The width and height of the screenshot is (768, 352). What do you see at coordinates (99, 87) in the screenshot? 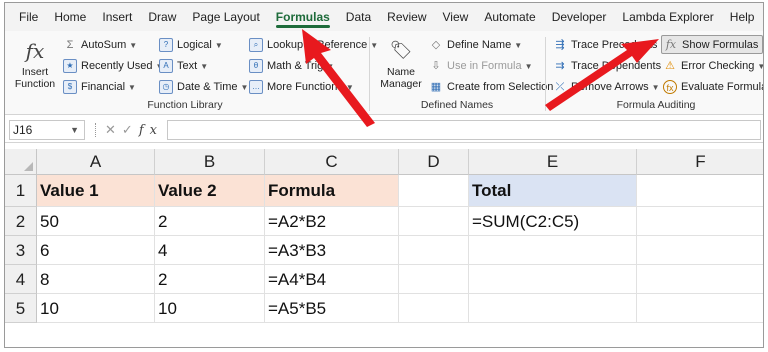
I see `financial-button: $ Financial ▼` at bounding box center [99, 87].